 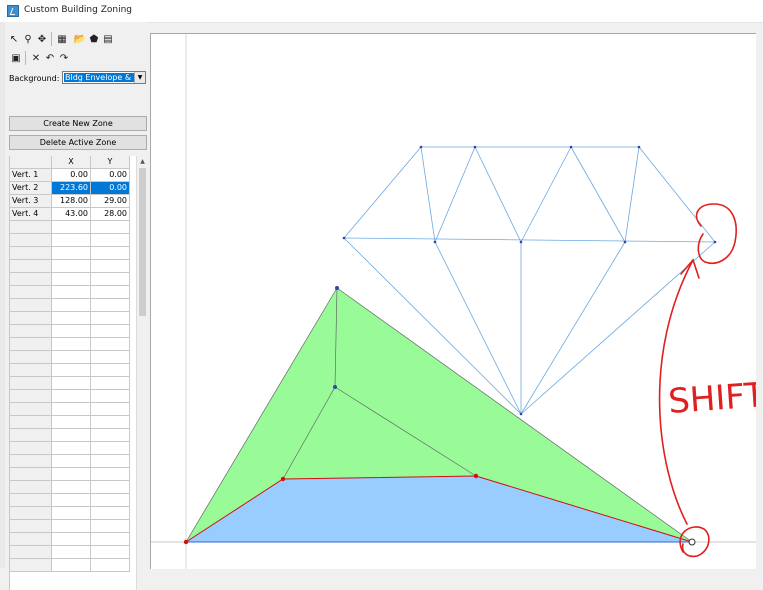 What do you see at coordinates (110, 188) in the screenshot?
I see `grid-cell-y: 0.00` at bounding box center [110, 188].